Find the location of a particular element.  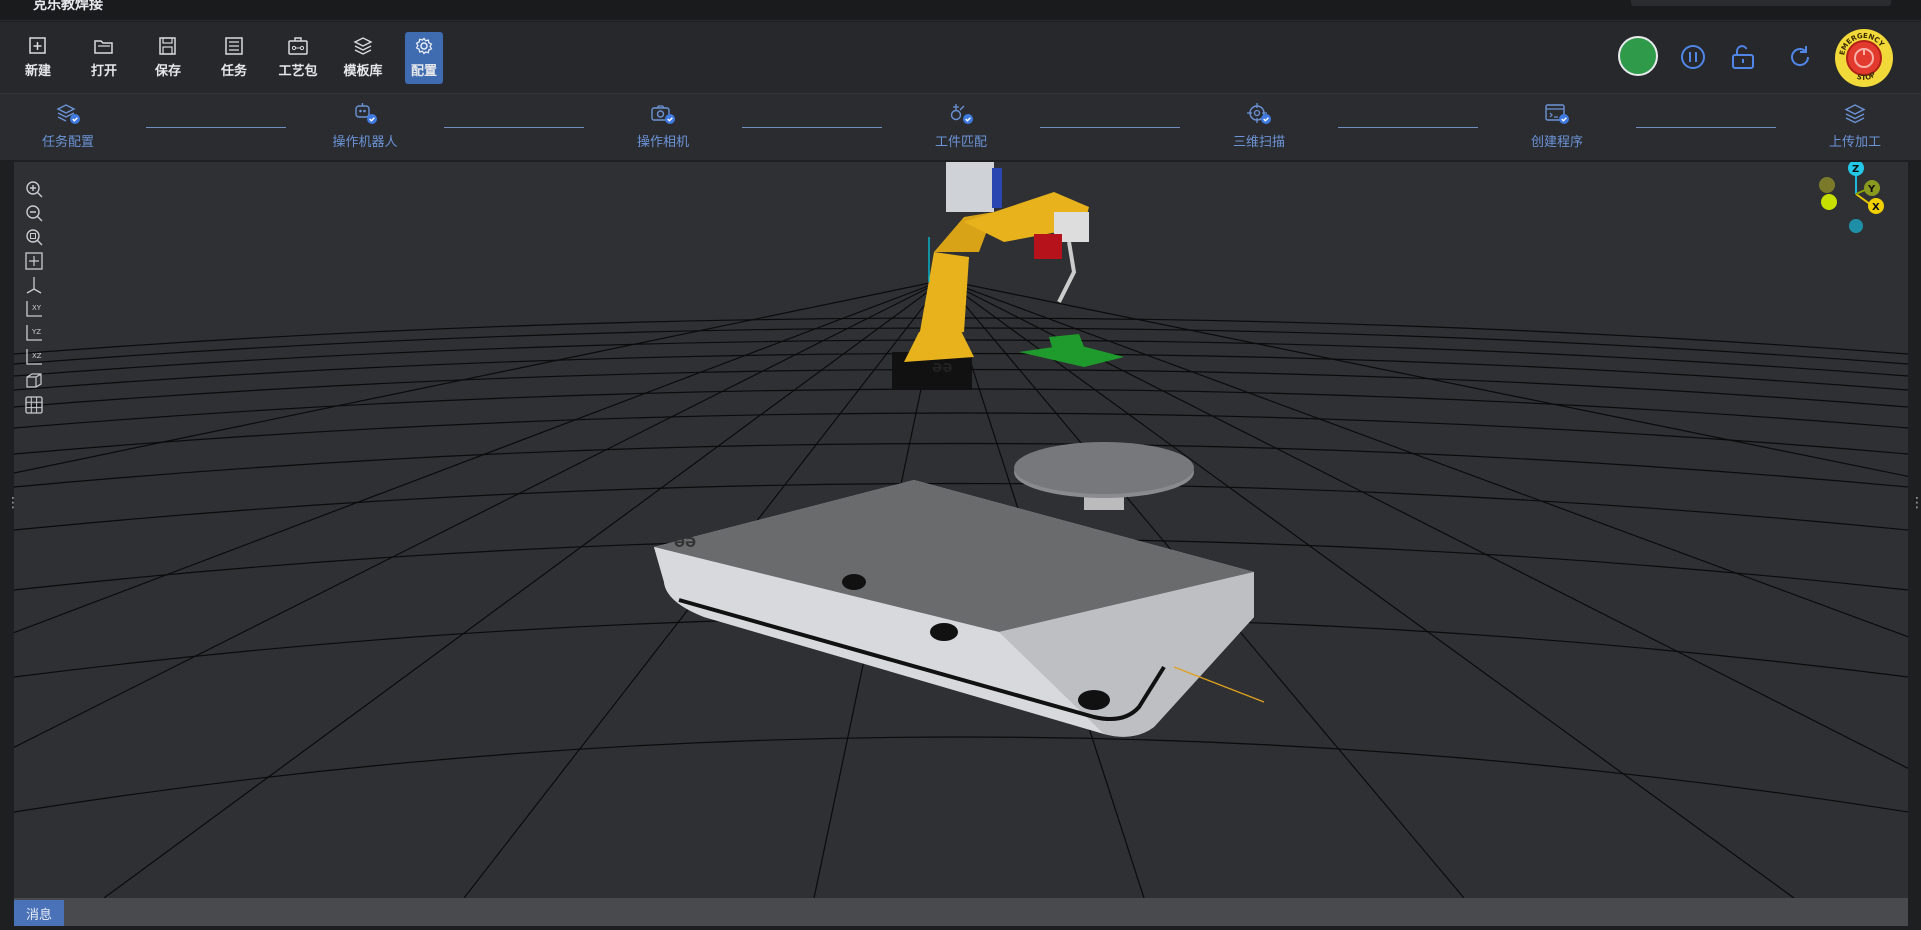

status-bar: 消息 is located at coordinates (961, 912).